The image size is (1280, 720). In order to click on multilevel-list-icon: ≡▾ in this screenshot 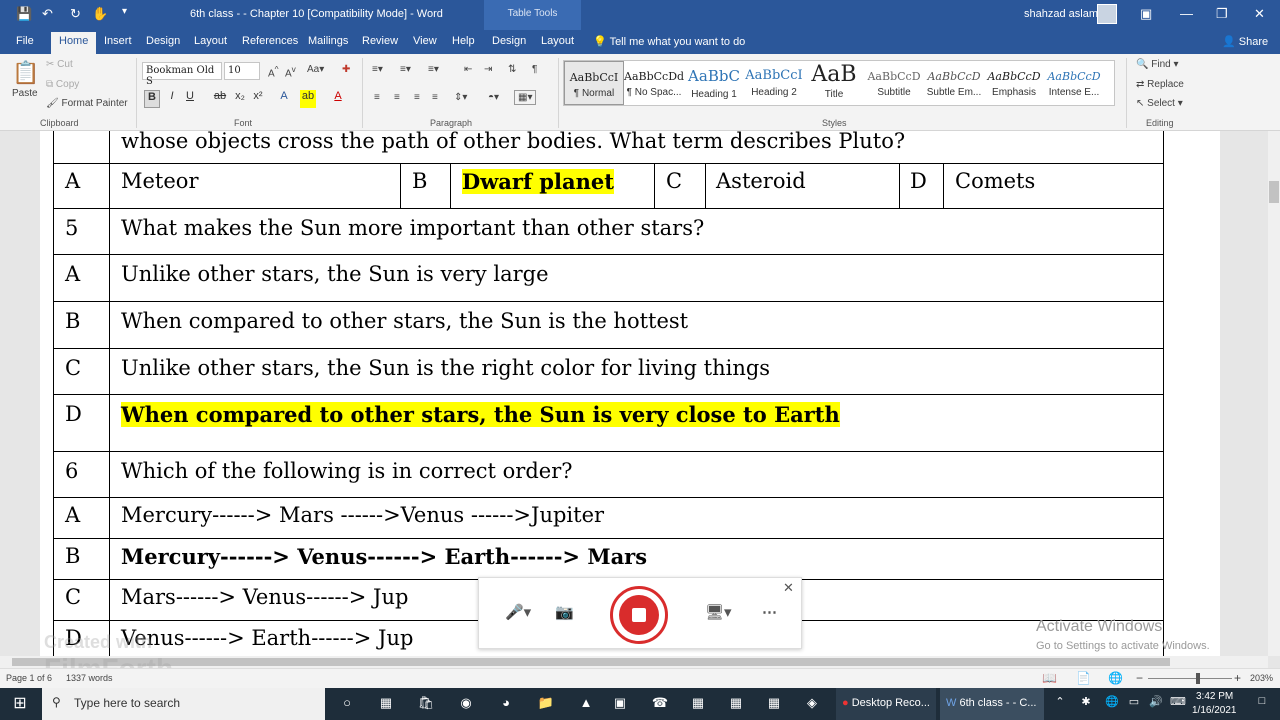, I will do `click(433, 69)`.